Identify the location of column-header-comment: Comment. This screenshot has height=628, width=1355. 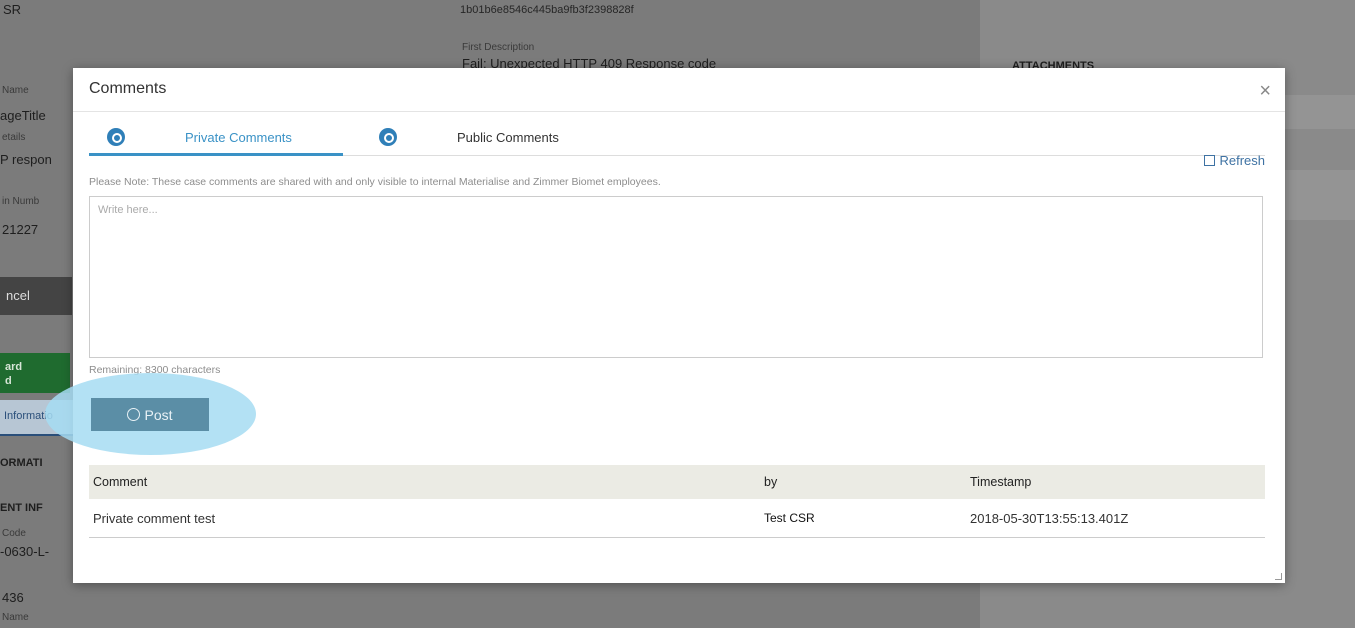
(424, 482).